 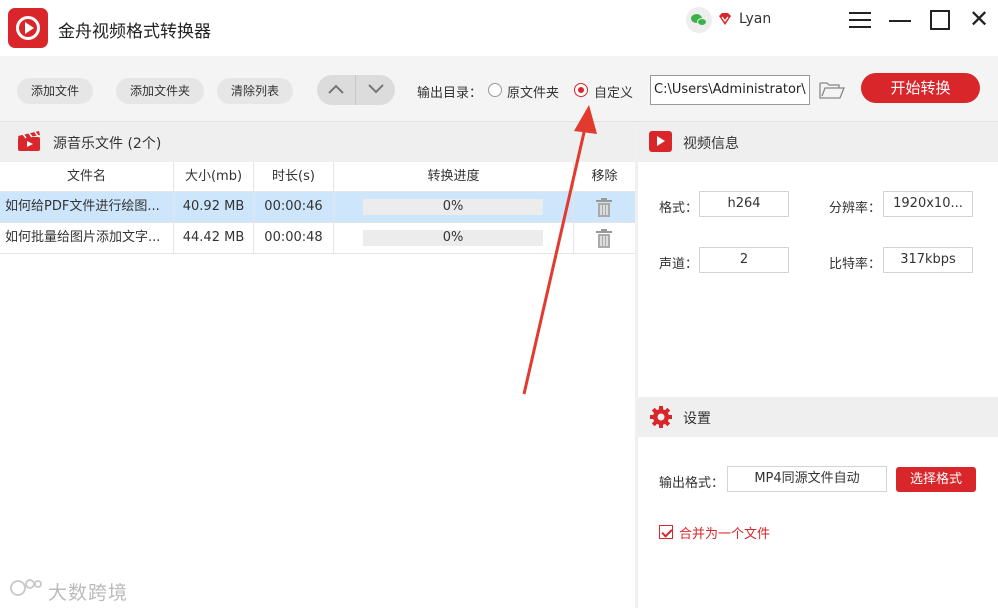 I want to click on panel-divider, so click(x=636, y=365).